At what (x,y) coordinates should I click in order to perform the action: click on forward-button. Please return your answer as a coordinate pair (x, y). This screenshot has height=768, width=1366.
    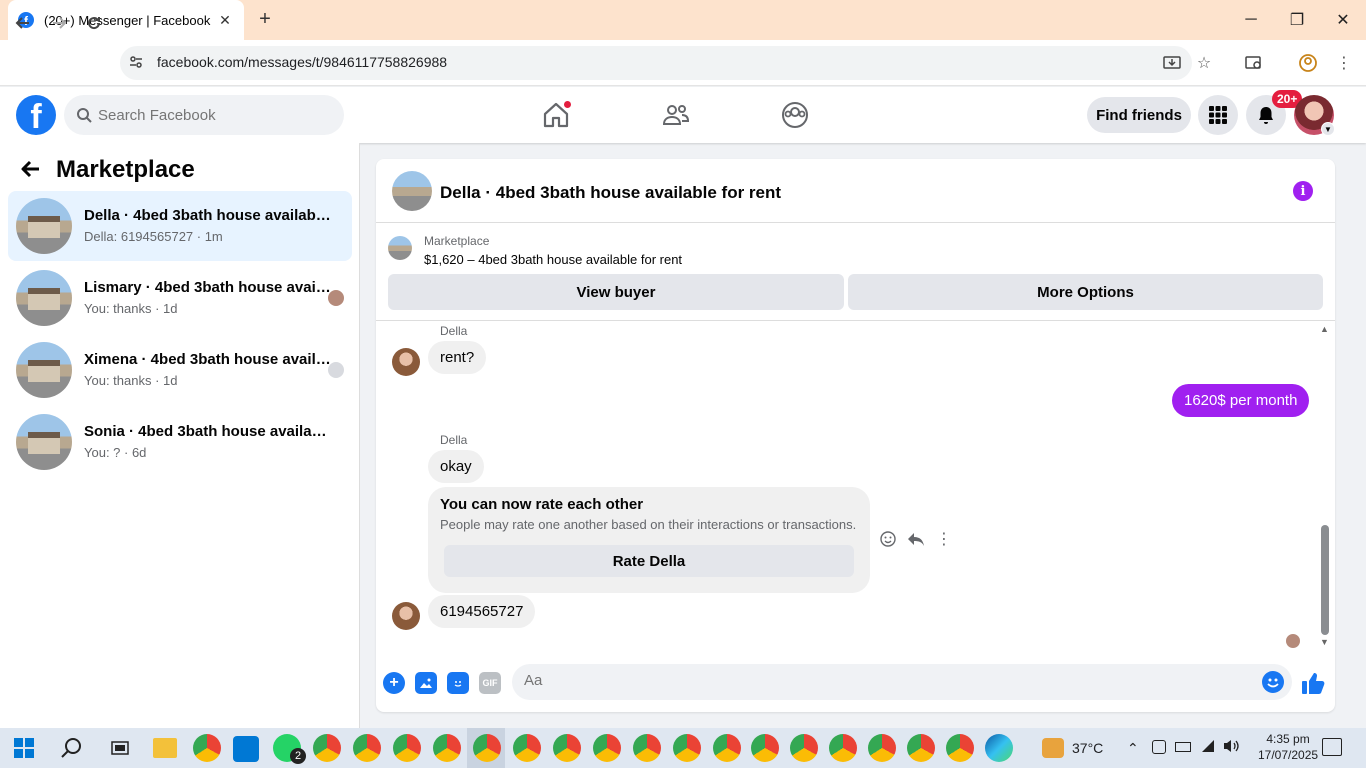
    Looking at the image, I should click on (59, 23).